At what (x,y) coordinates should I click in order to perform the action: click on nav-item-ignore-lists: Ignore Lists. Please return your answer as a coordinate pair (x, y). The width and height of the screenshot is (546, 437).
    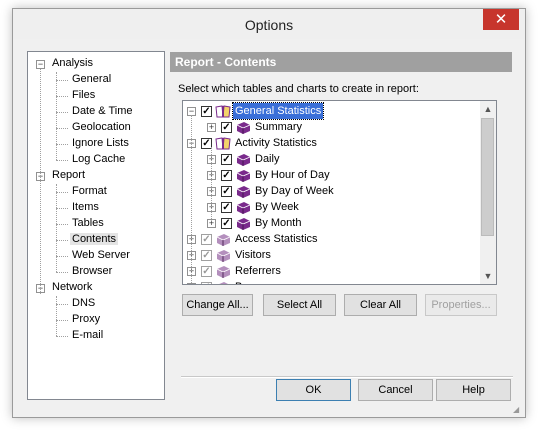
    Looking at the image, I should click on (100, 143).